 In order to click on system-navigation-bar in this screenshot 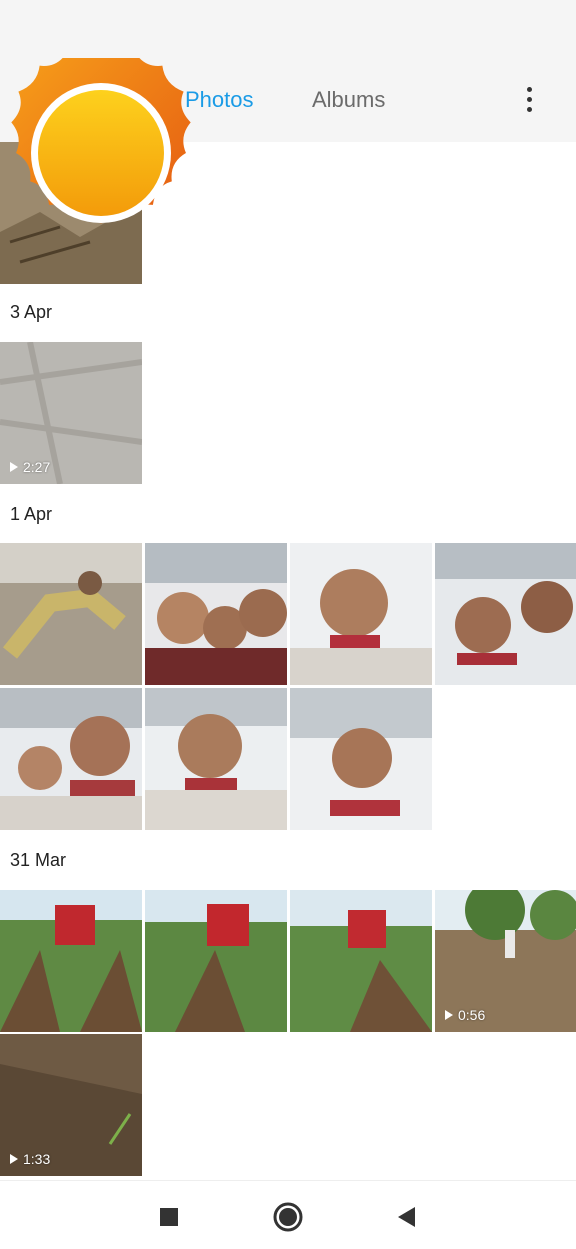, I will do `click(288, 1214)`.